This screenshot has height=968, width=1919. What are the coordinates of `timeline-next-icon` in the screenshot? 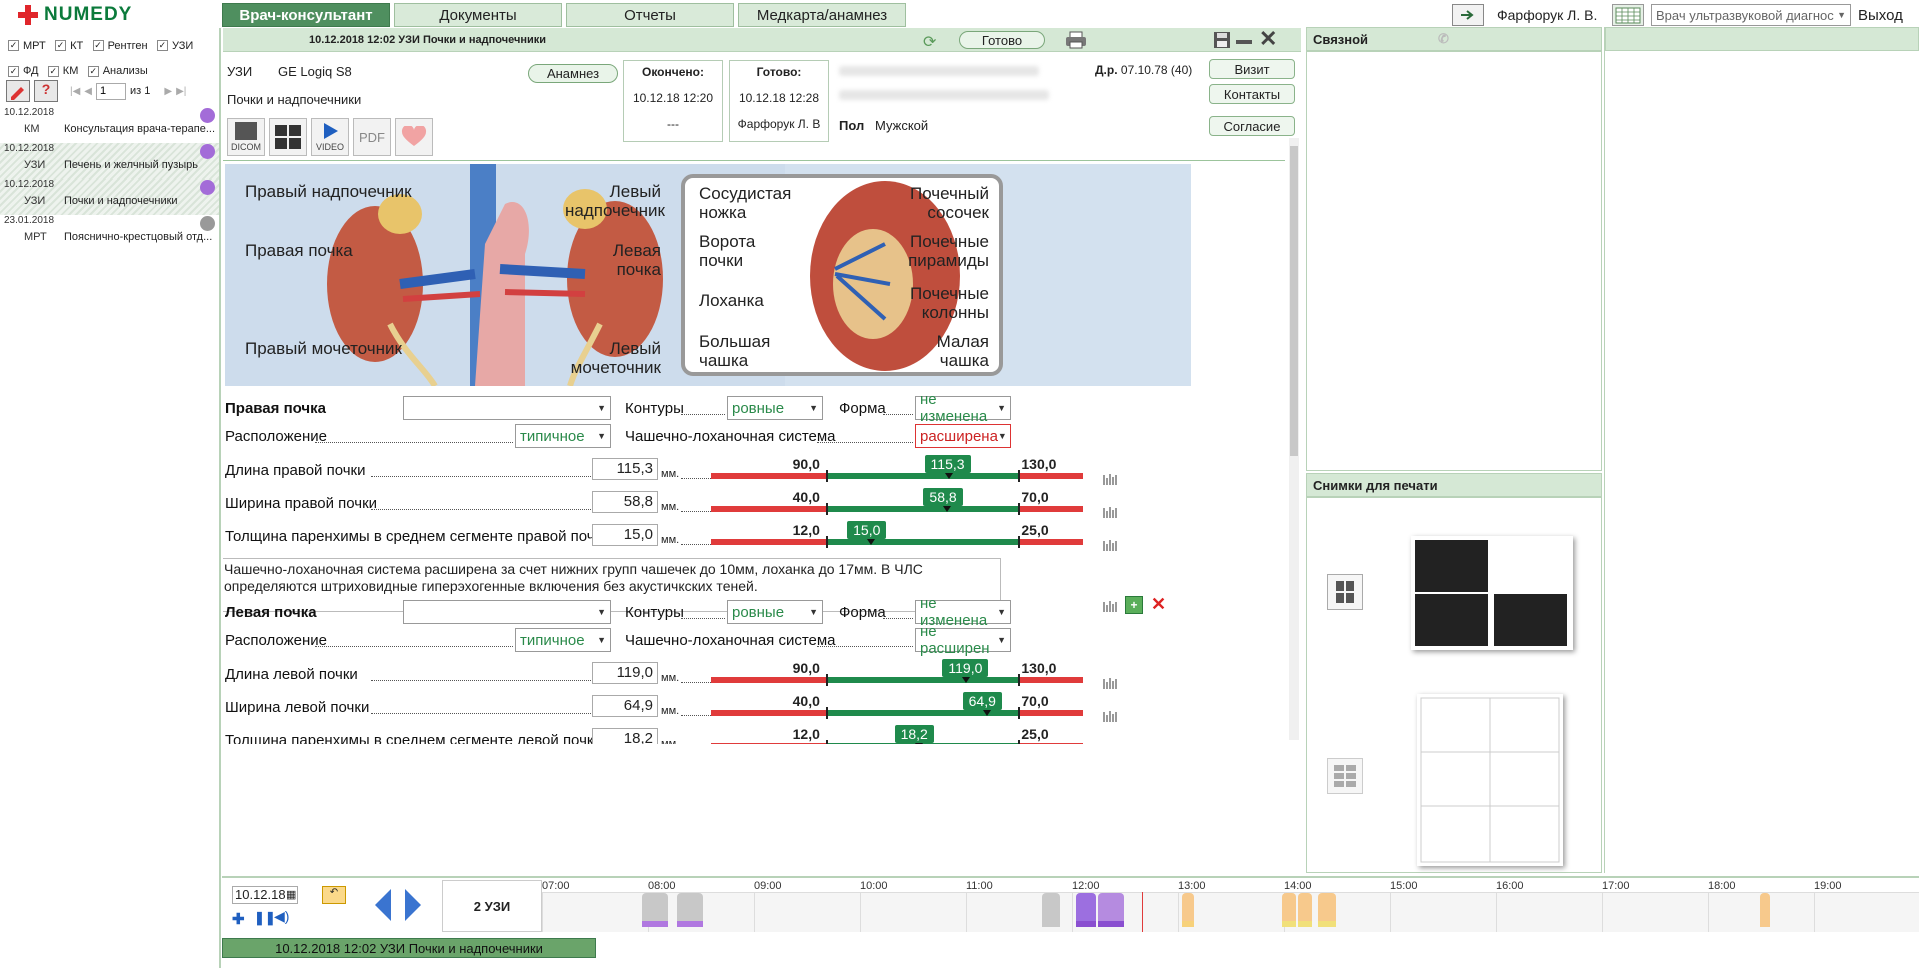 It's located at (413, 906).